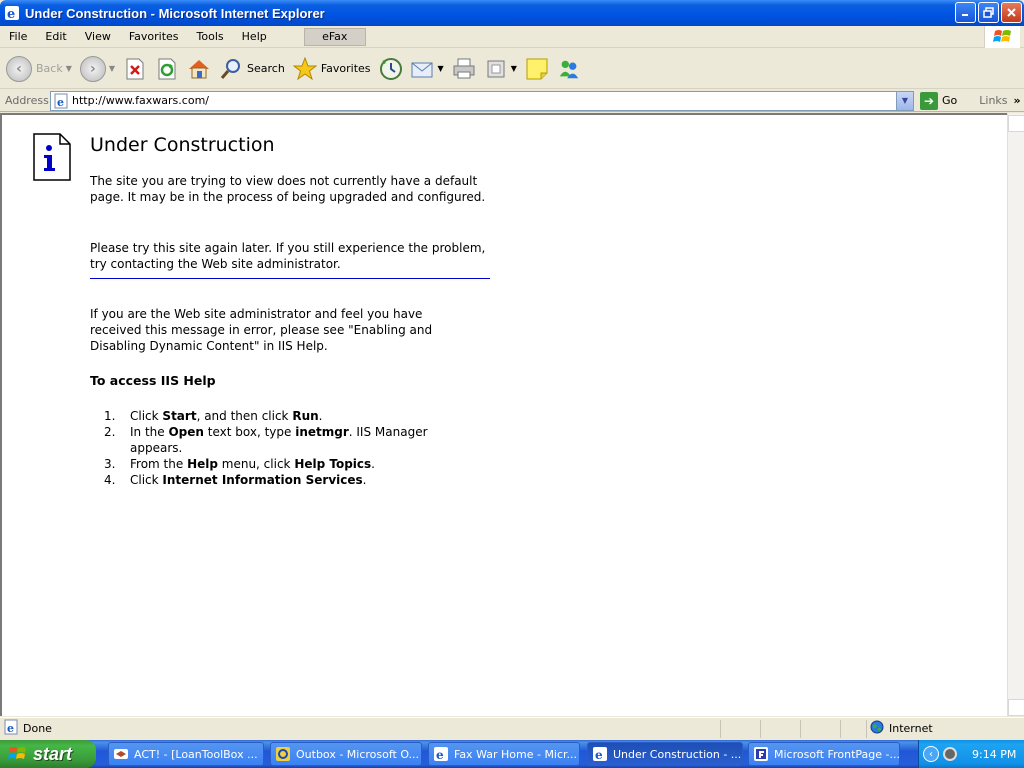 This screenshot has width=1024, height=768. What do you see at coordinates (761, 754) in the screenshot?
I see `frontpage-icon` at bounding box center [761, 754].